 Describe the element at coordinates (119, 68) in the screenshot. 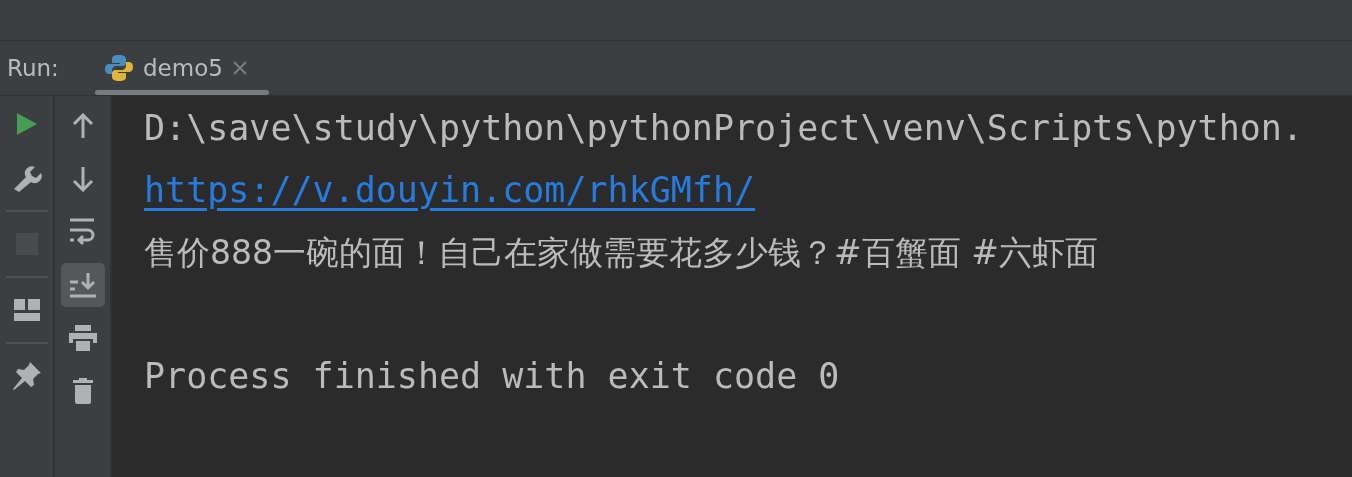

I see `python-logo-icon` at that location.